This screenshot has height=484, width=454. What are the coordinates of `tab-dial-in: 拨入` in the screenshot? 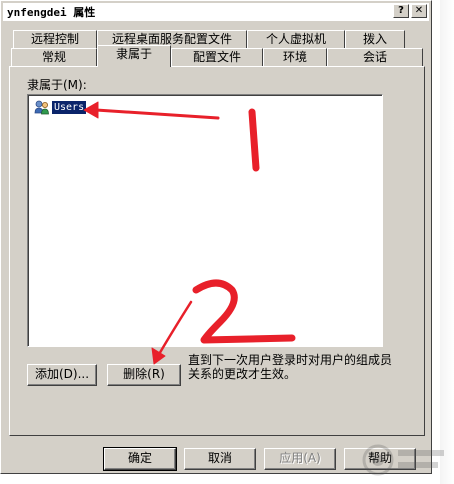 It's located at (375, 39).